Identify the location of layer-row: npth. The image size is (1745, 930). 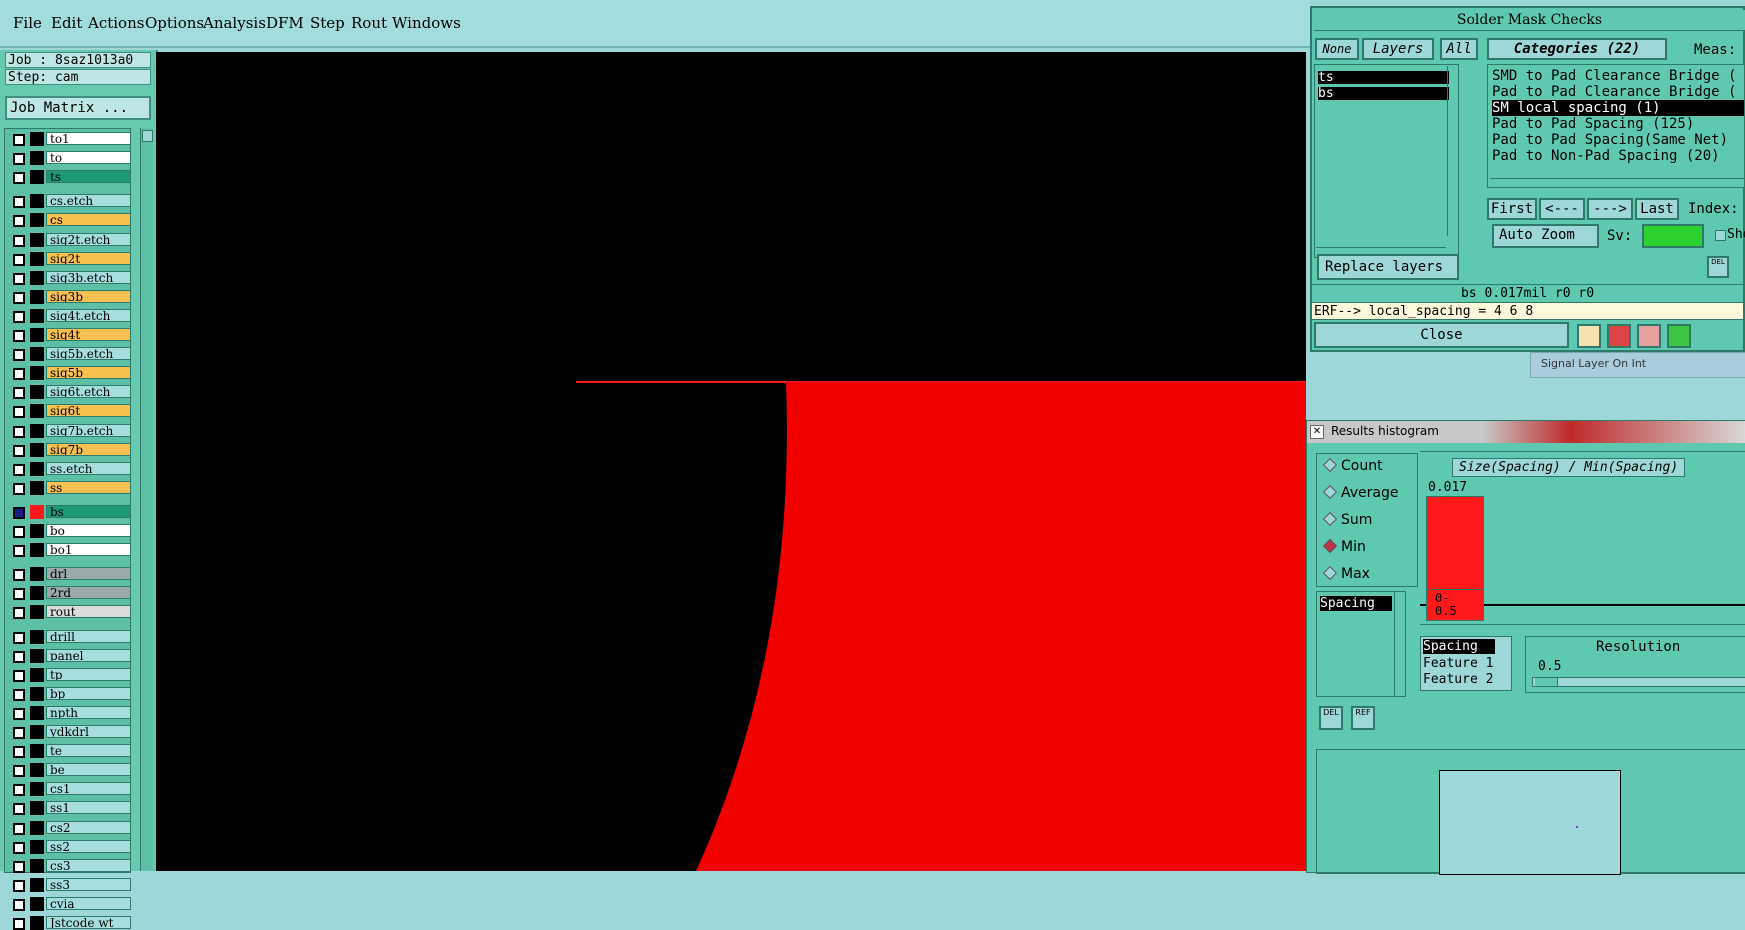
(70, 712).